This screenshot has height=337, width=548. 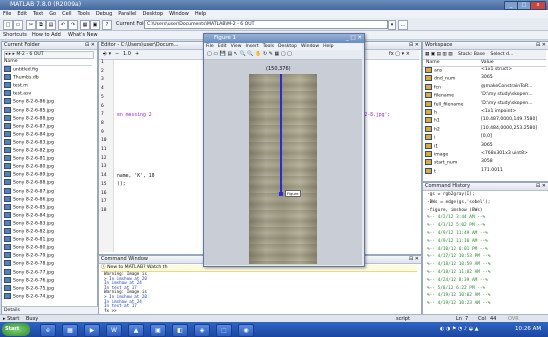 What do you see at coordinates (458, 296) in the screenshot?
I see `history-entry: %-- 4/19/12 10:02 AM --%` at bounding box center [458, 296].